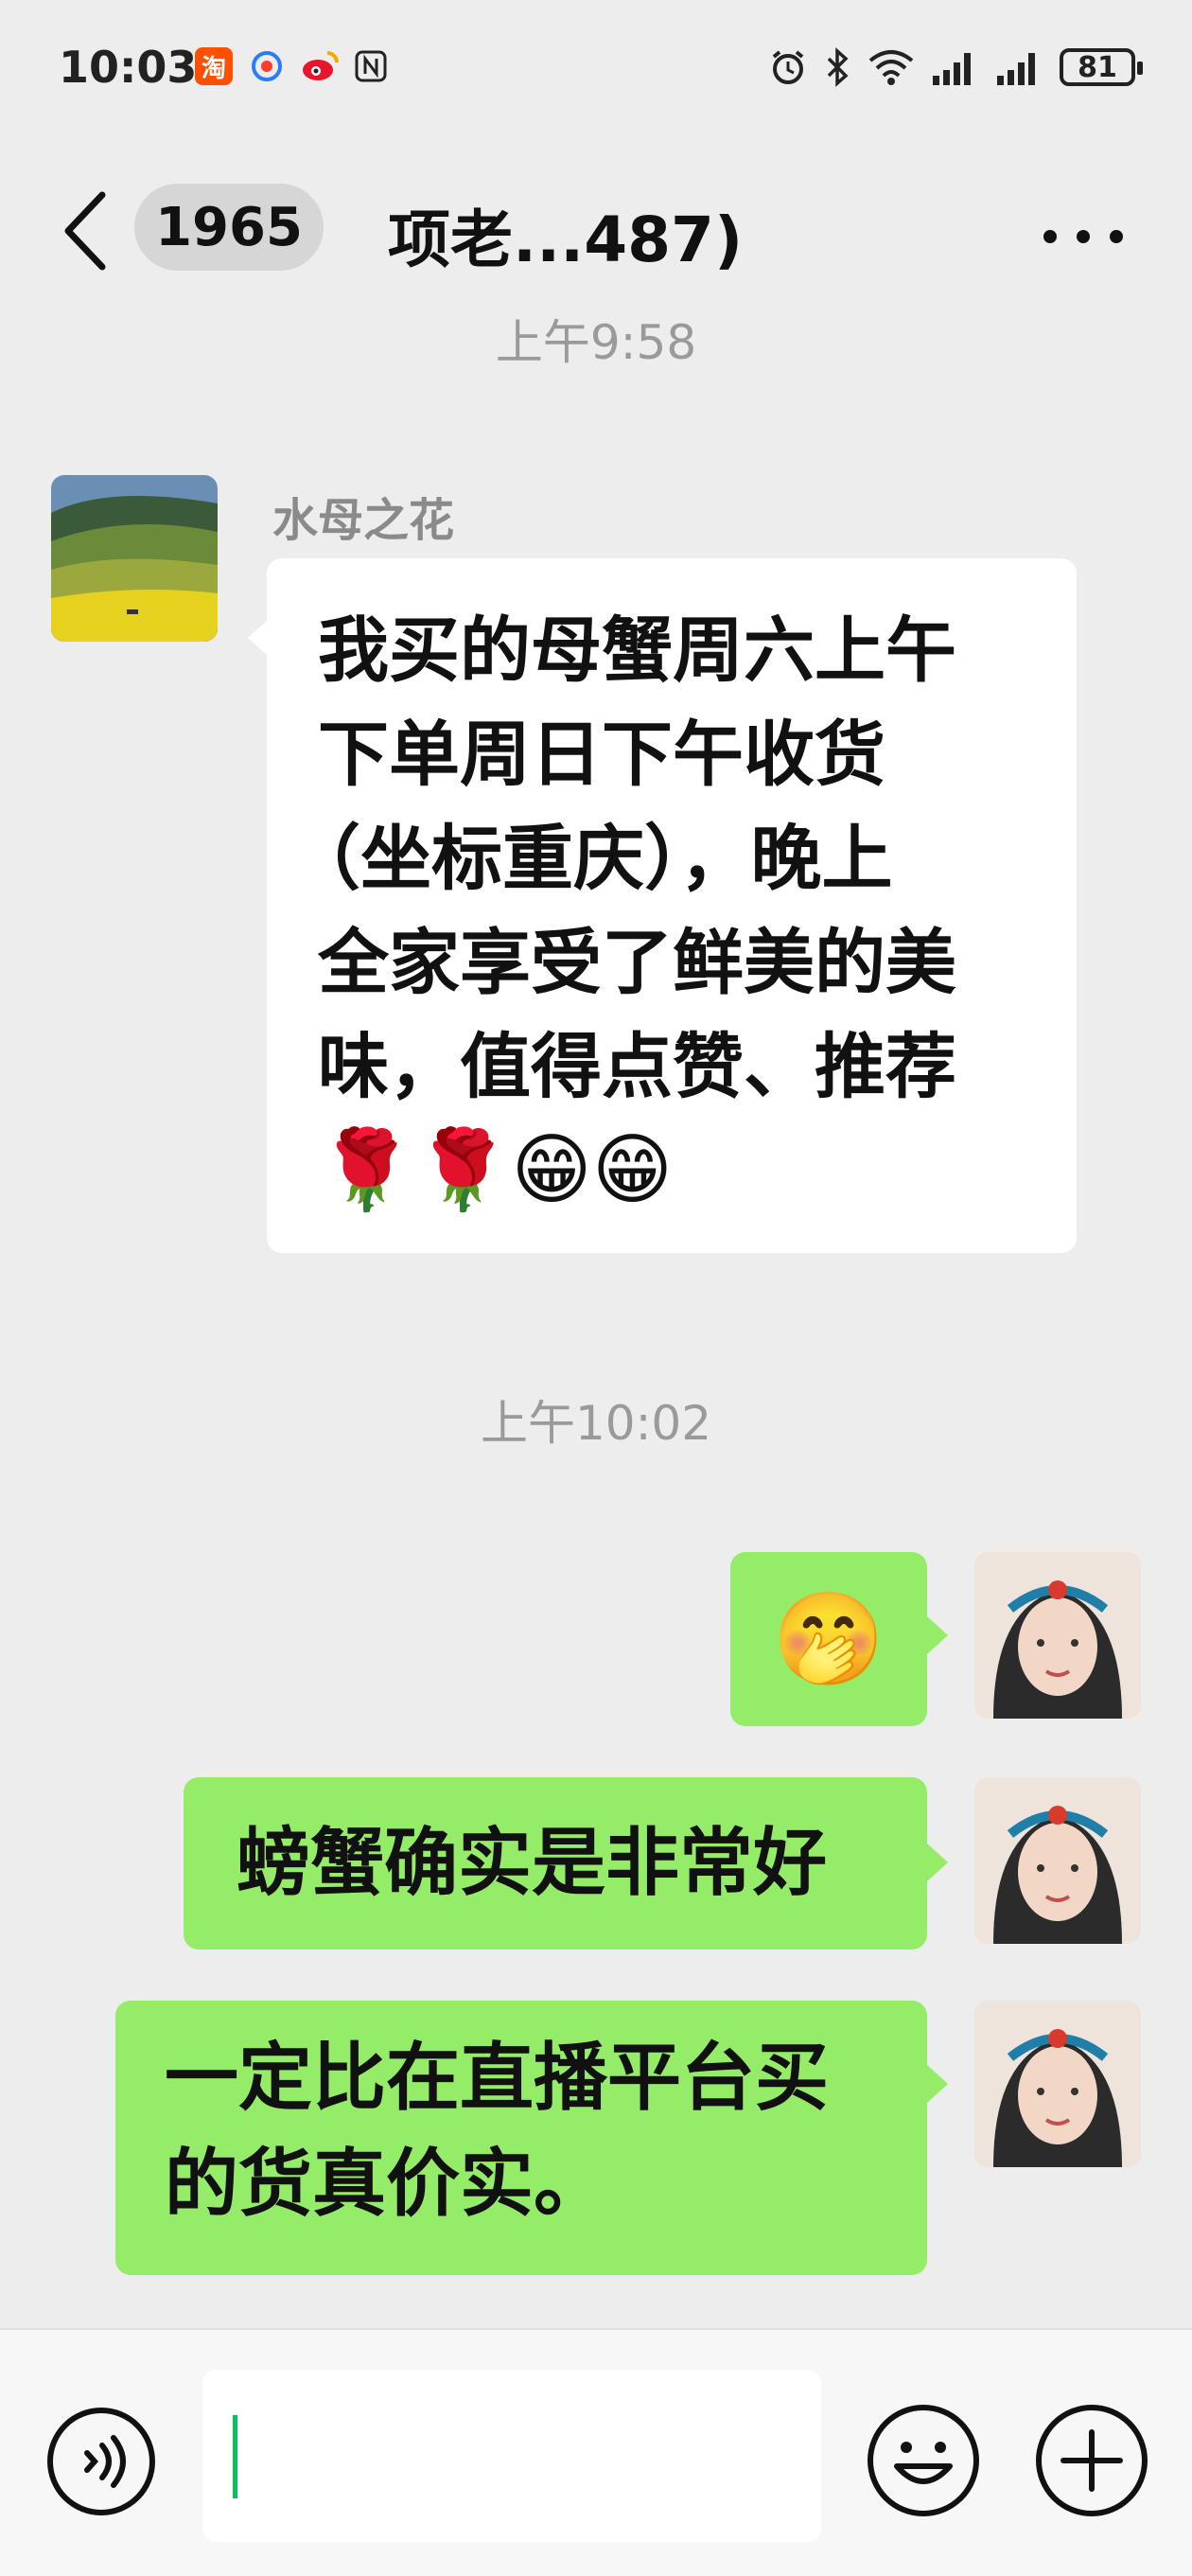  I want to click on chat-header: 1965 项老...487), so click(596, 232).